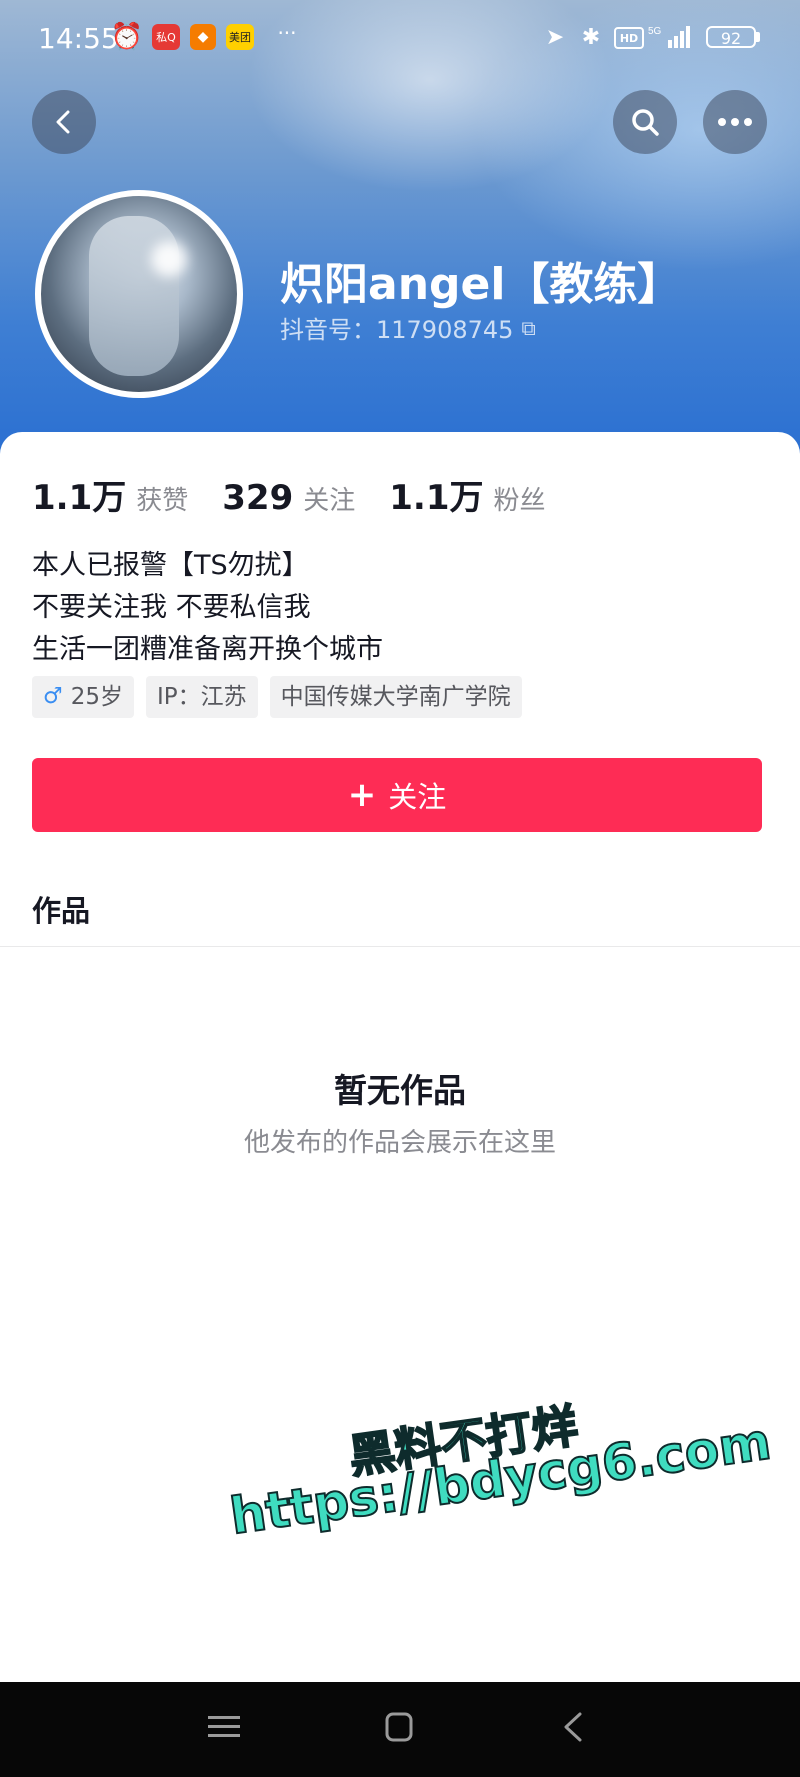  I want to click on ip-location-tag: IP：江苏, so click(202, 697).